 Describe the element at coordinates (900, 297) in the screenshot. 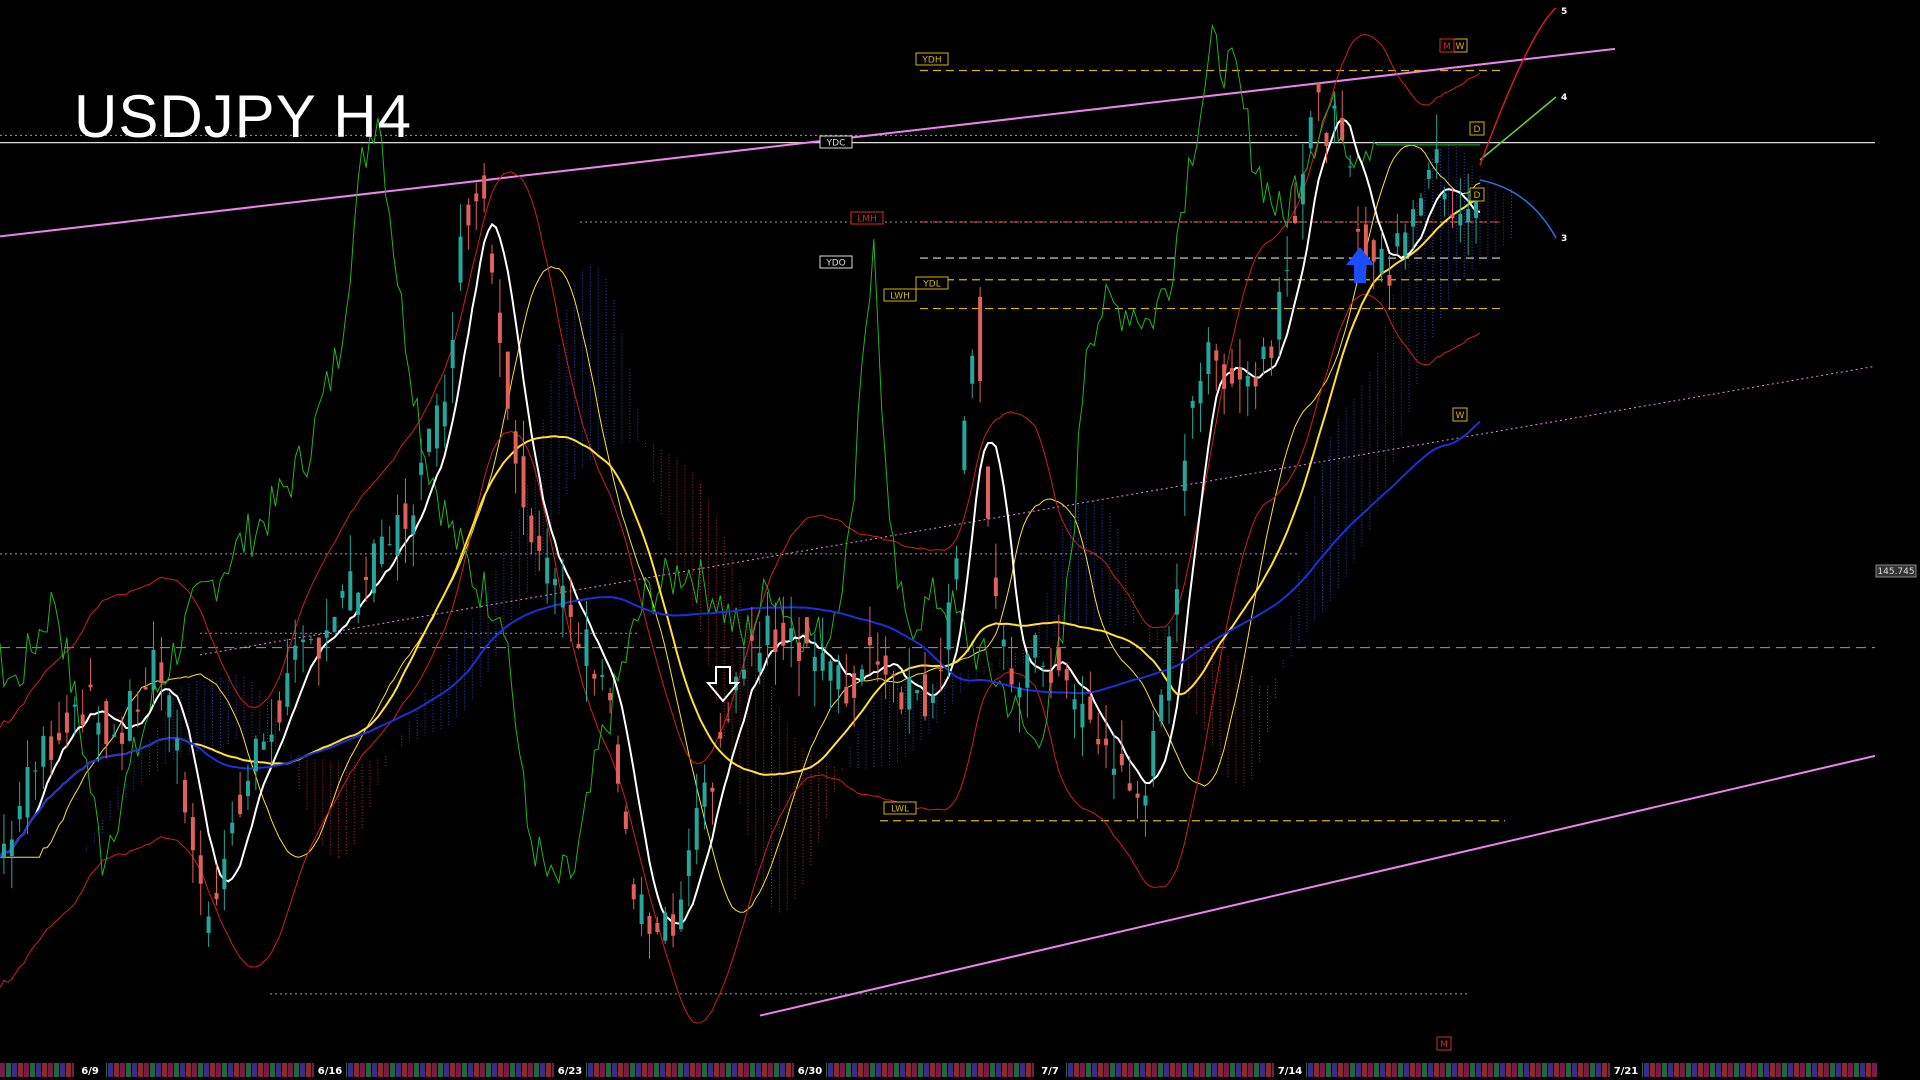

I see `level-label-lwh: LWH` at that location.